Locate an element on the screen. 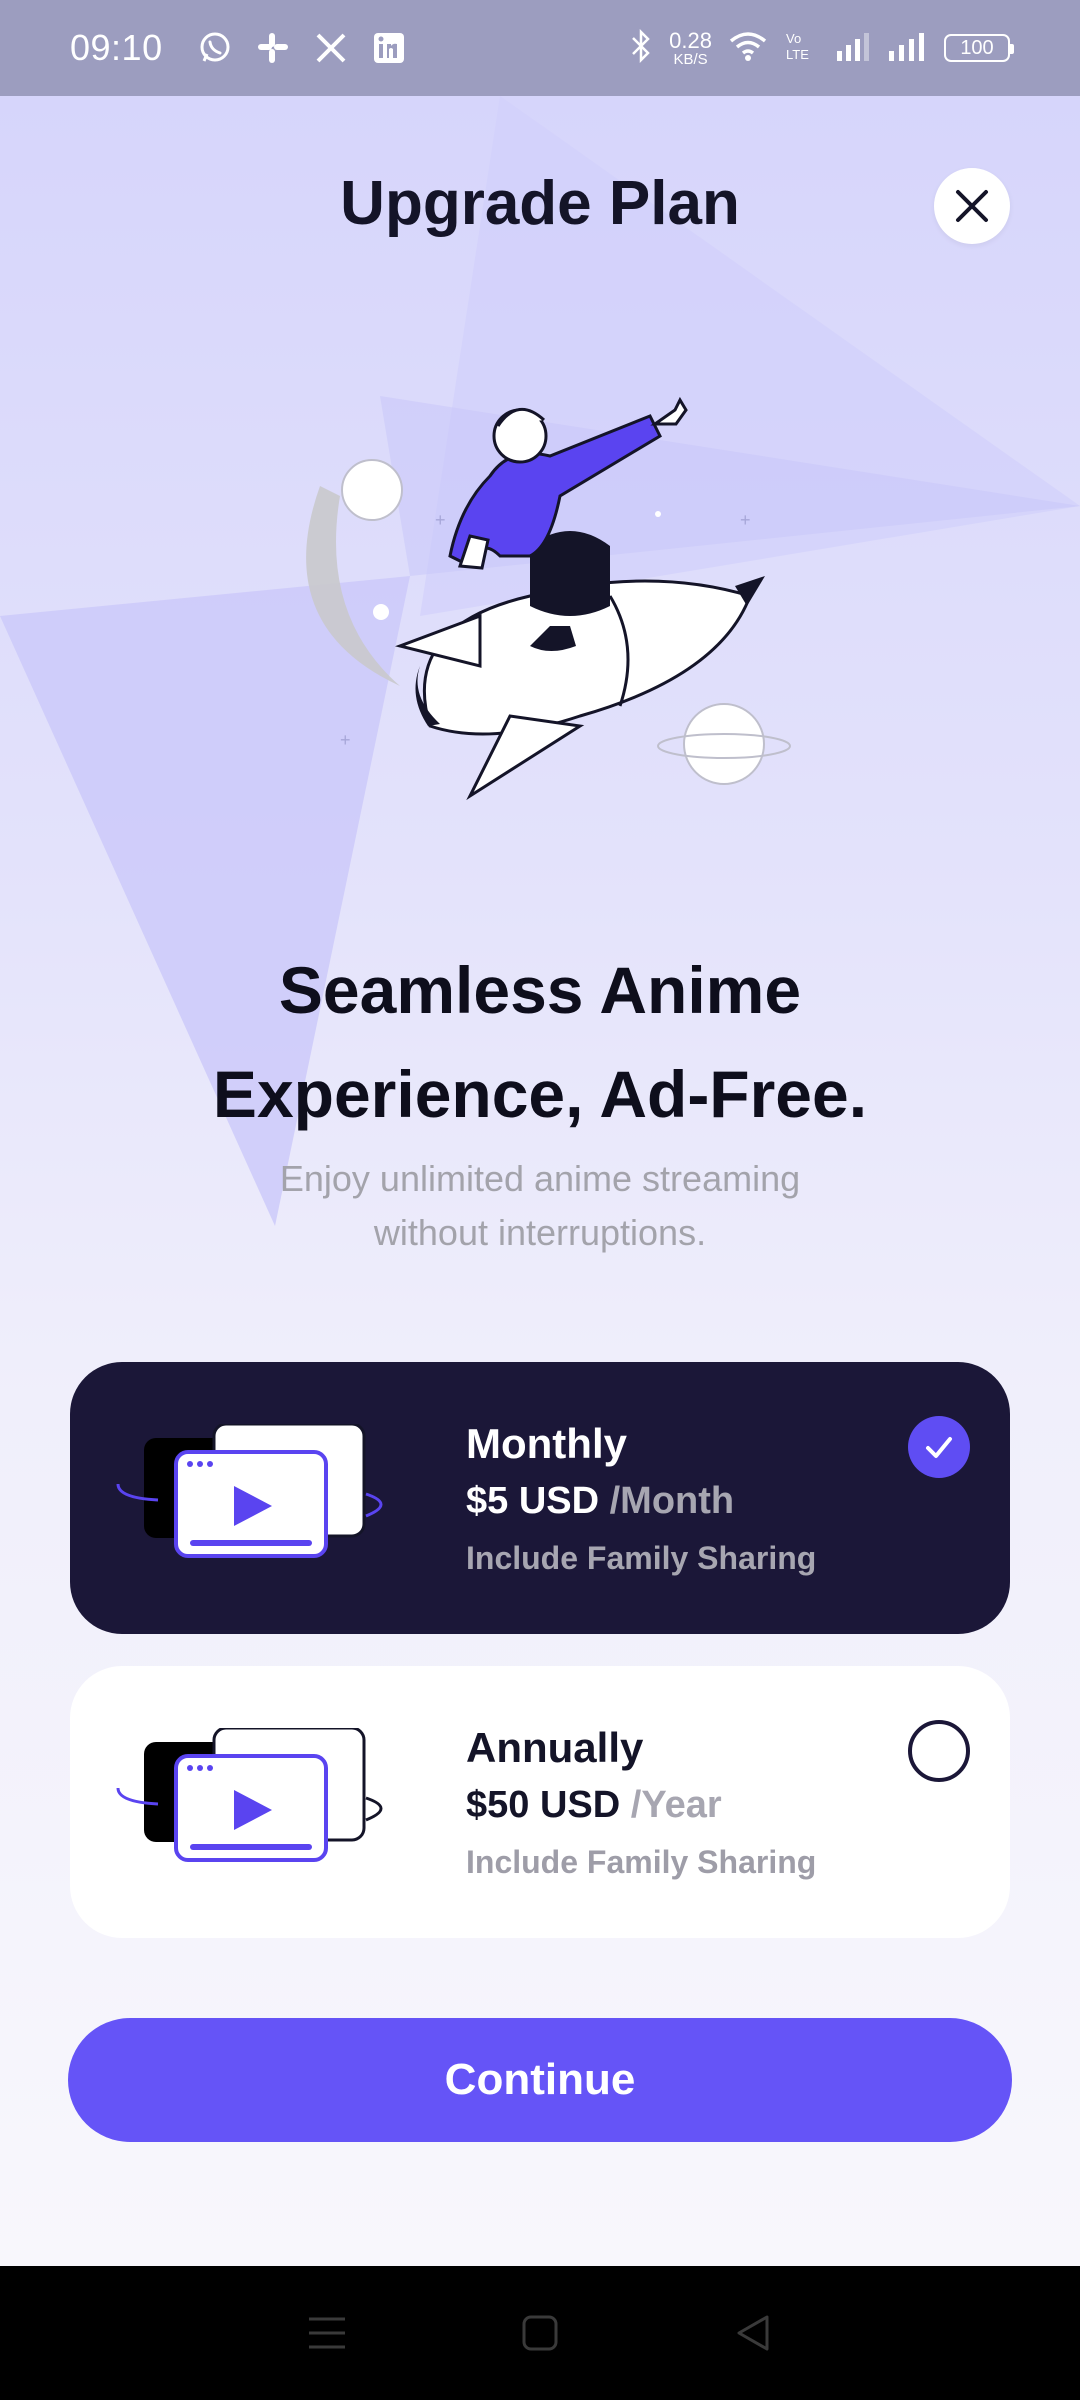 The width and height of the screenshot is (1080, 2400). plan-radio-unchecked is located at coordinates (939, 1751).